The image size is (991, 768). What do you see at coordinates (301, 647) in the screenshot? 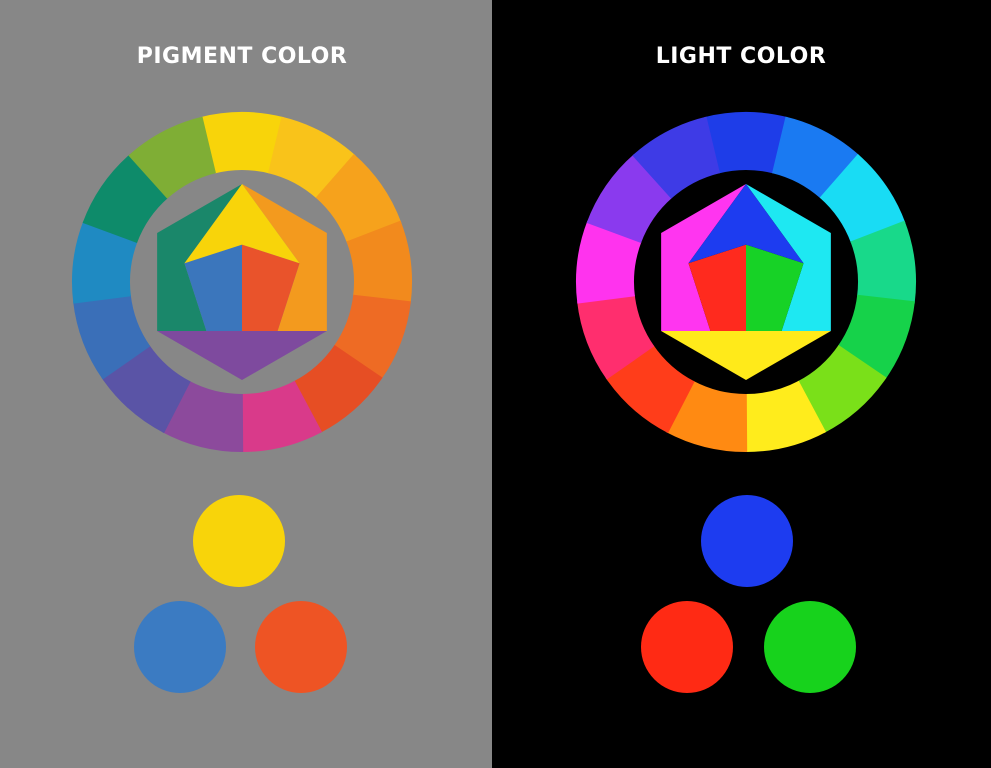
I see `pigment-primary-red-circle` at bounding box center [301, 647].